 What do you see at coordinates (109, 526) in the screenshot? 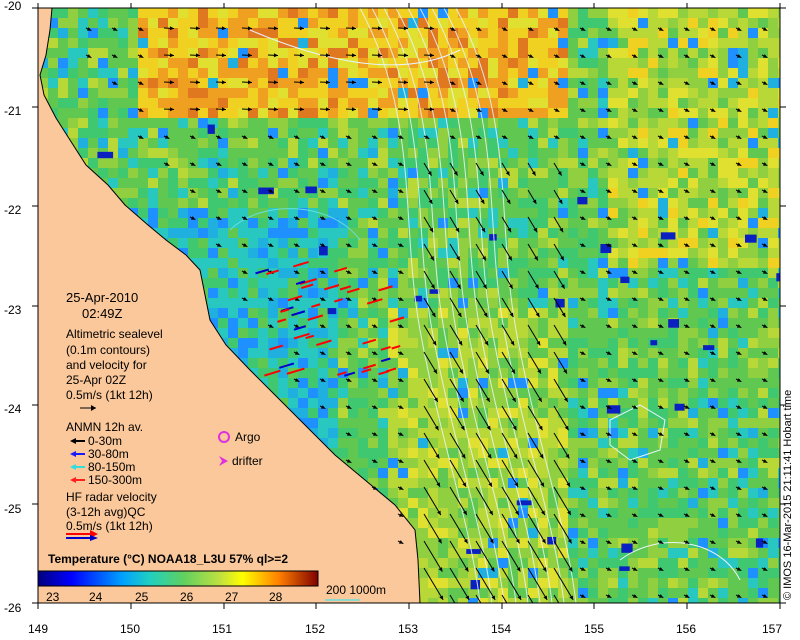
I see `hf-legend-line: 0.5m/s (1kt 12h)` at bounding box center [109, 526].